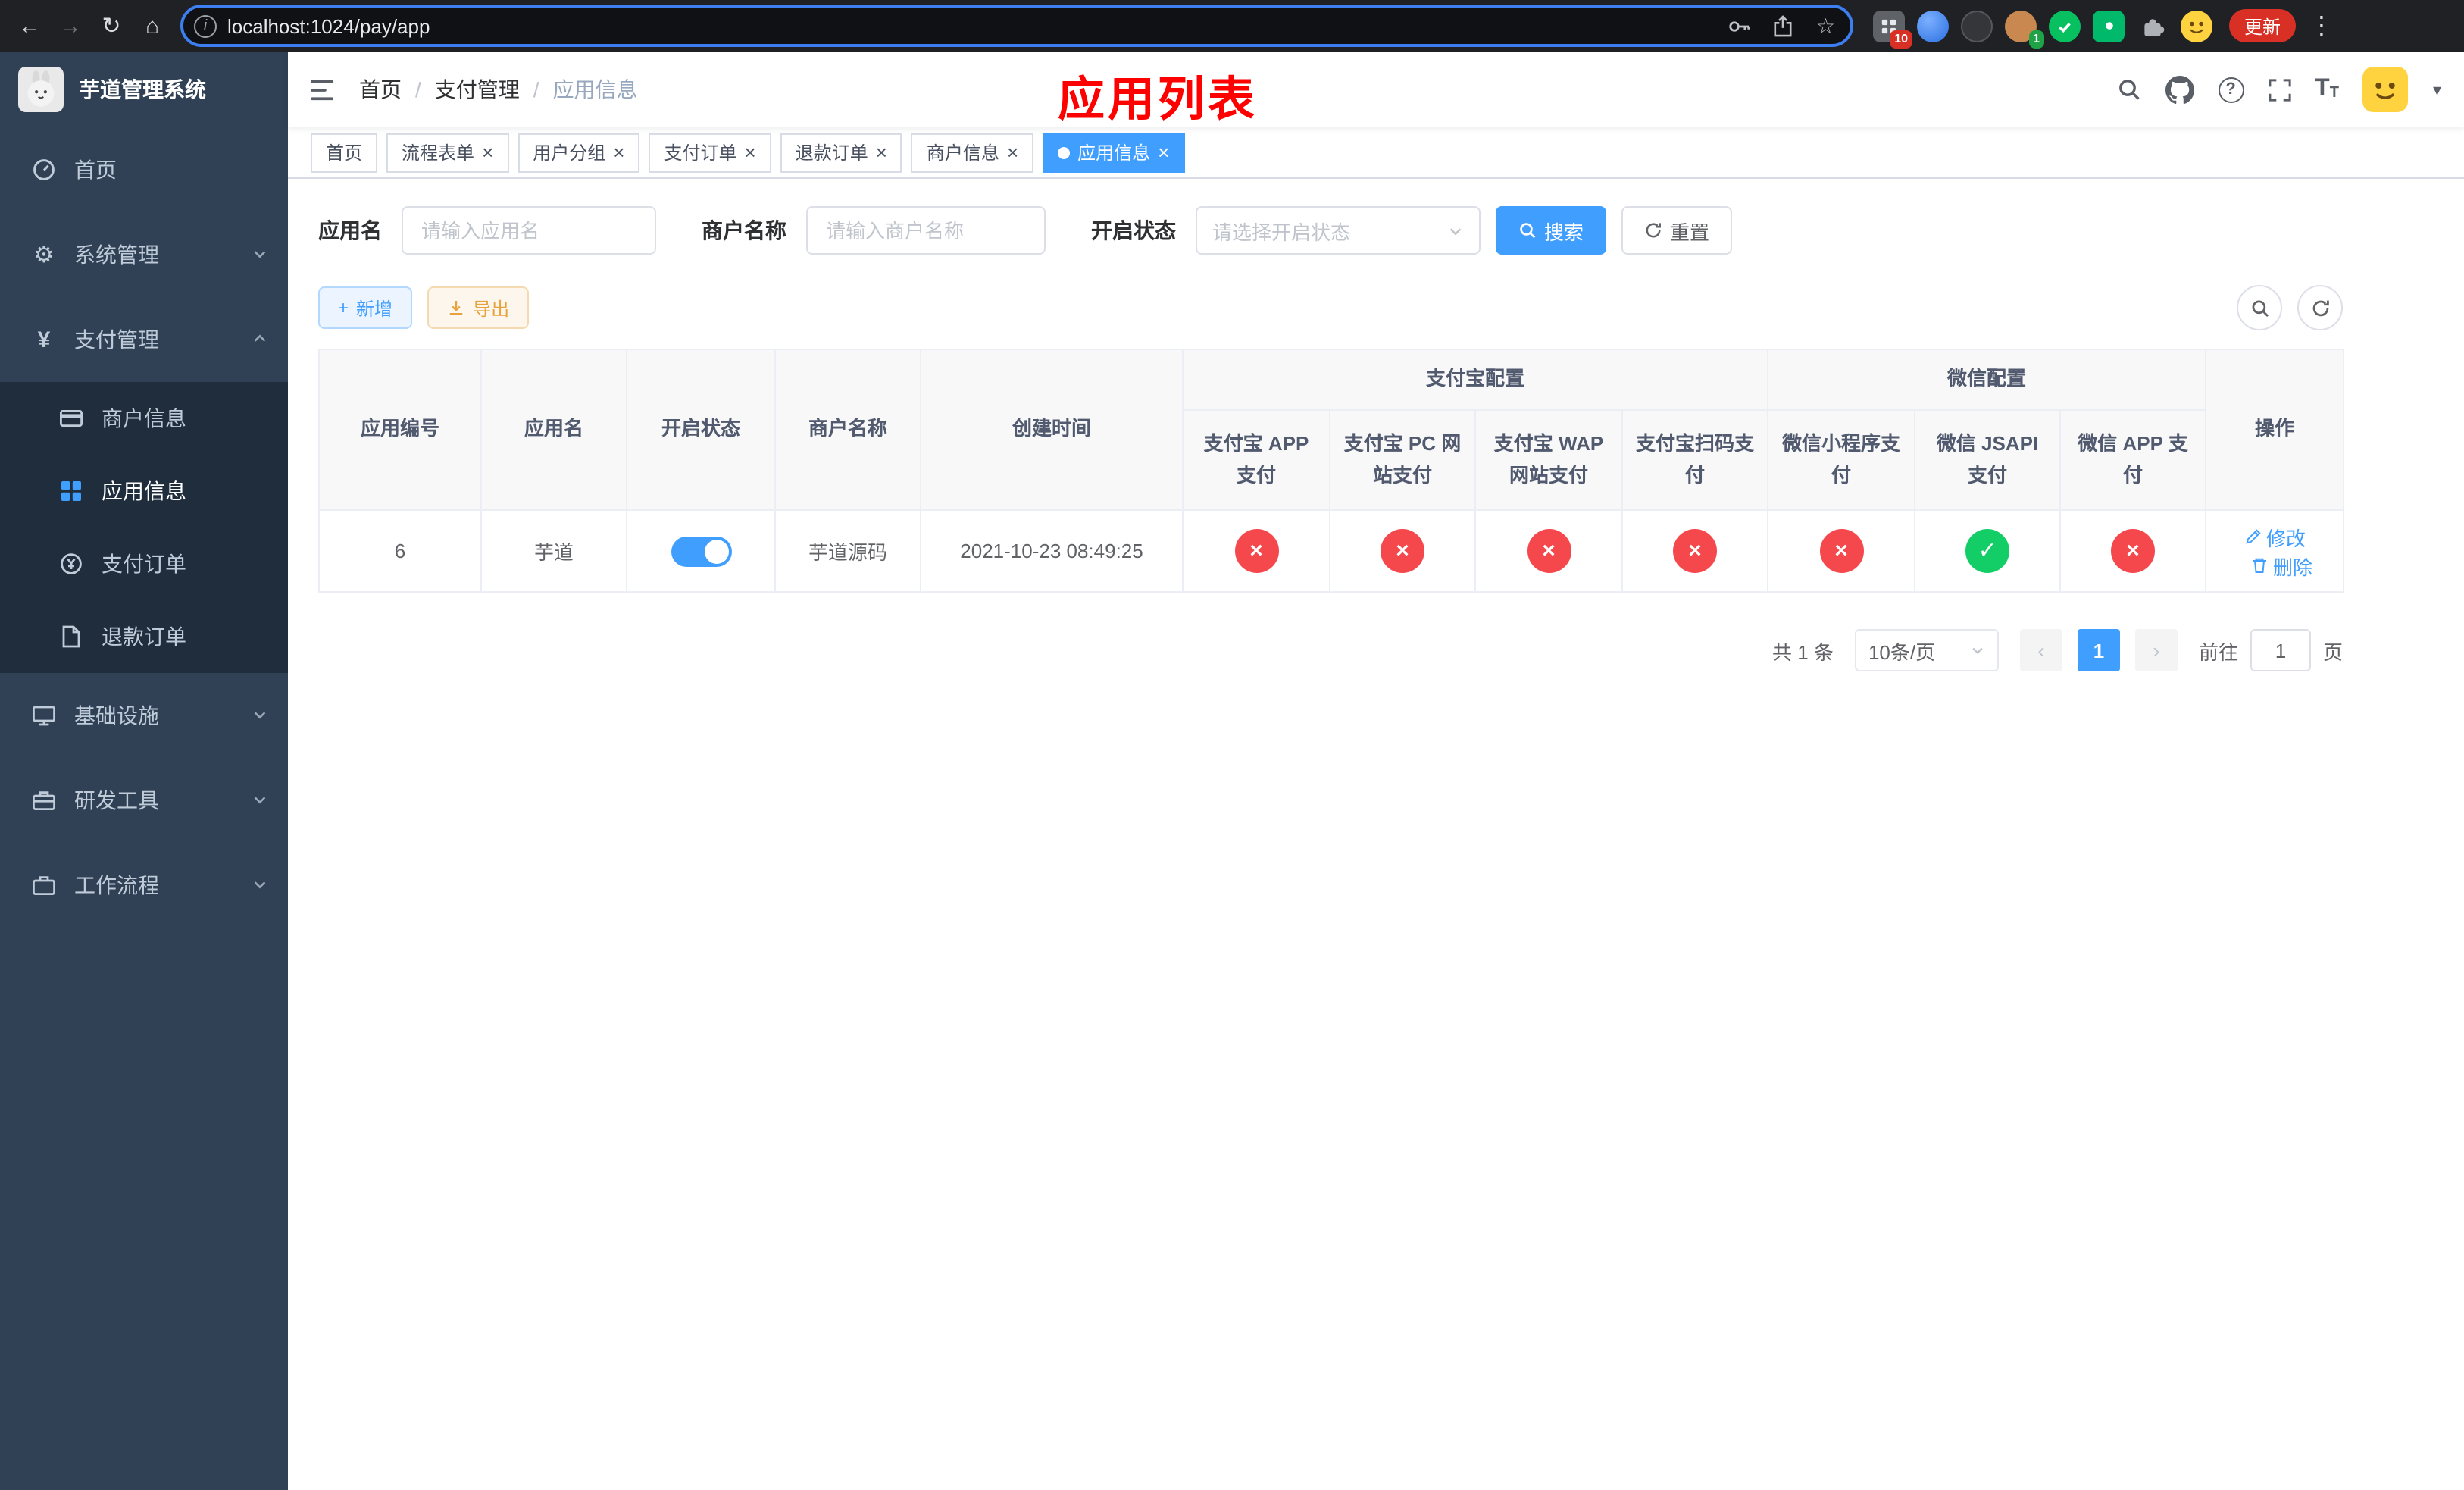 The image size is (2464, 1490). What do you see at coordinates (2109, 26) in the screenshot?
I see `green-square-extension-icon` at bounding box center [2109, 26].